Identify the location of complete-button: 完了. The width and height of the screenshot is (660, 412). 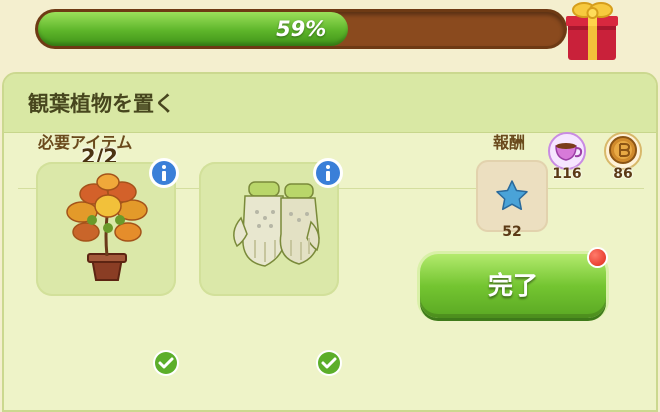
(513, 286).